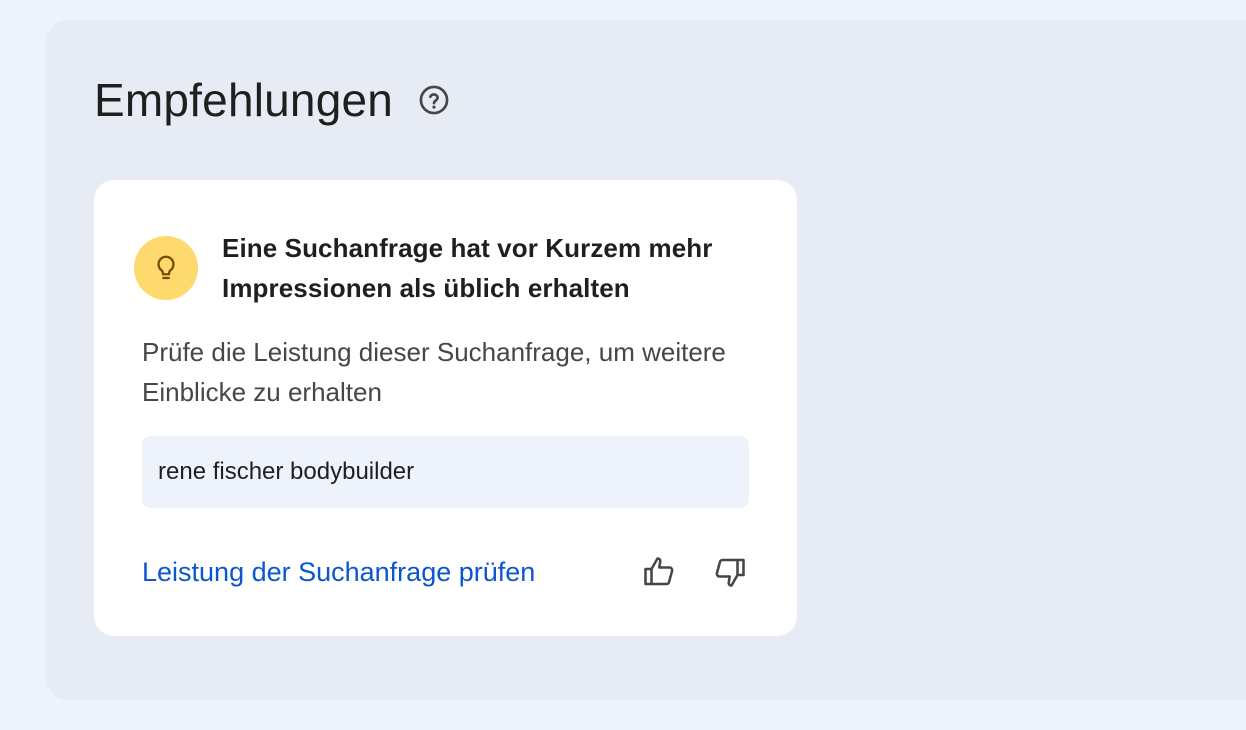 This screenshot has height=730, width=1246. I want to click on section-header: Empfehlungen, so click(272, 100).